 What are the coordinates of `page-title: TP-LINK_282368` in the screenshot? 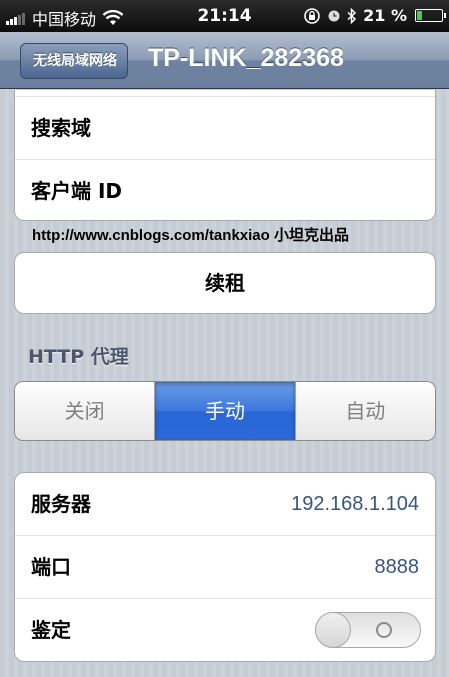 It's located at (246, 58).